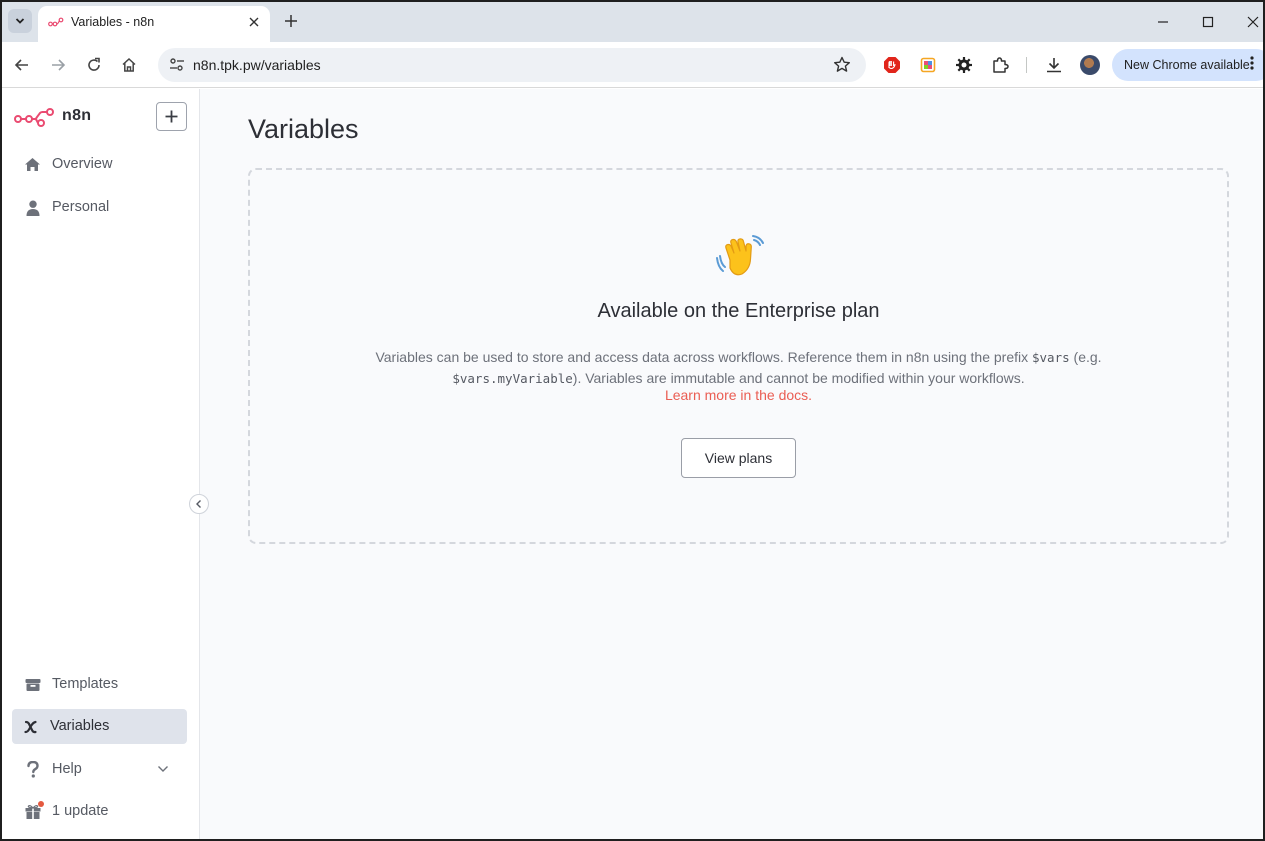  What do you see at coordinates (928, 65) in the screenshot?
I see `color-picker-extension-icon` at bounding box center [928, 65].